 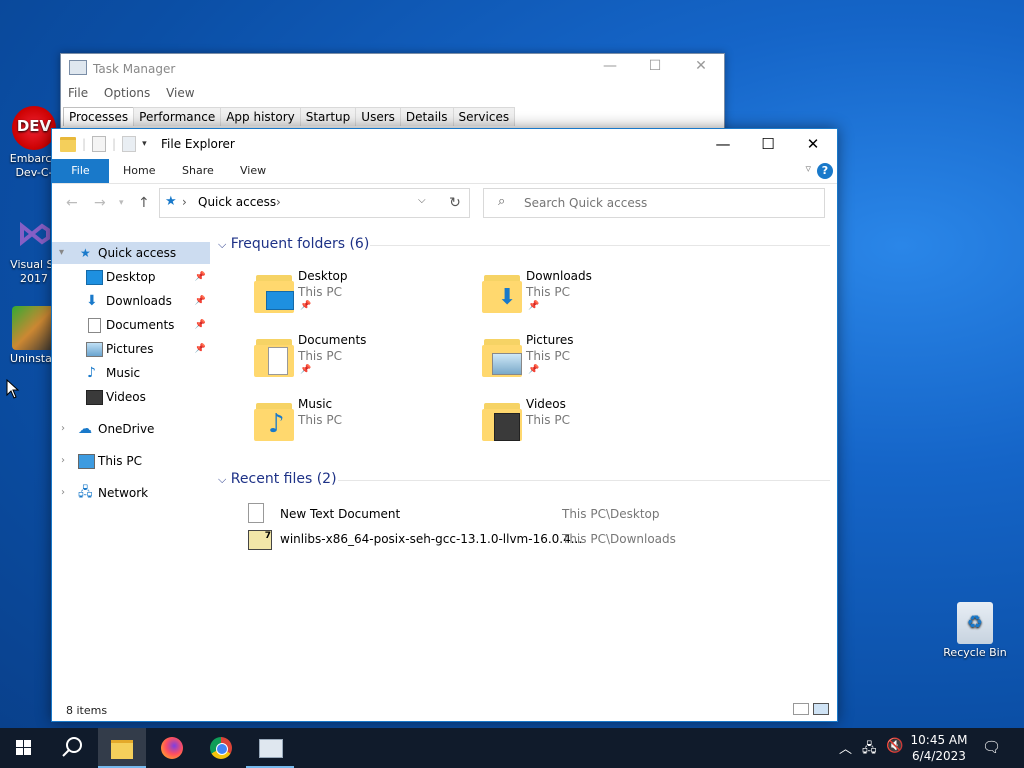 I want to click on folder-tile-downloads: ⬇ Downloads This PC 📌, so click(x=592, y=297).